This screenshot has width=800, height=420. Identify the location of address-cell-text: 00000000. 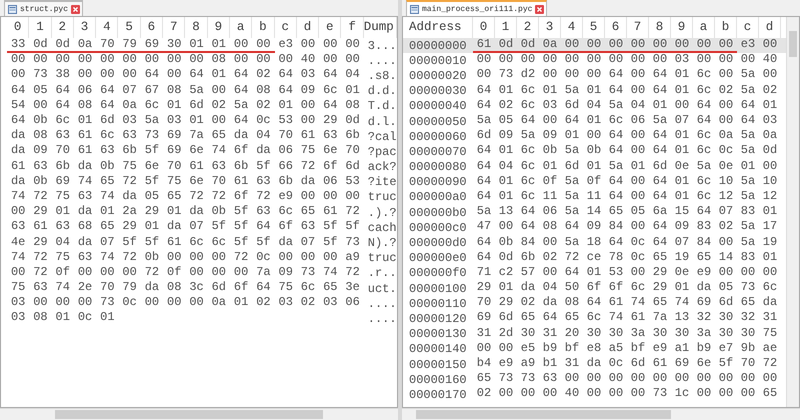
(438, 45).